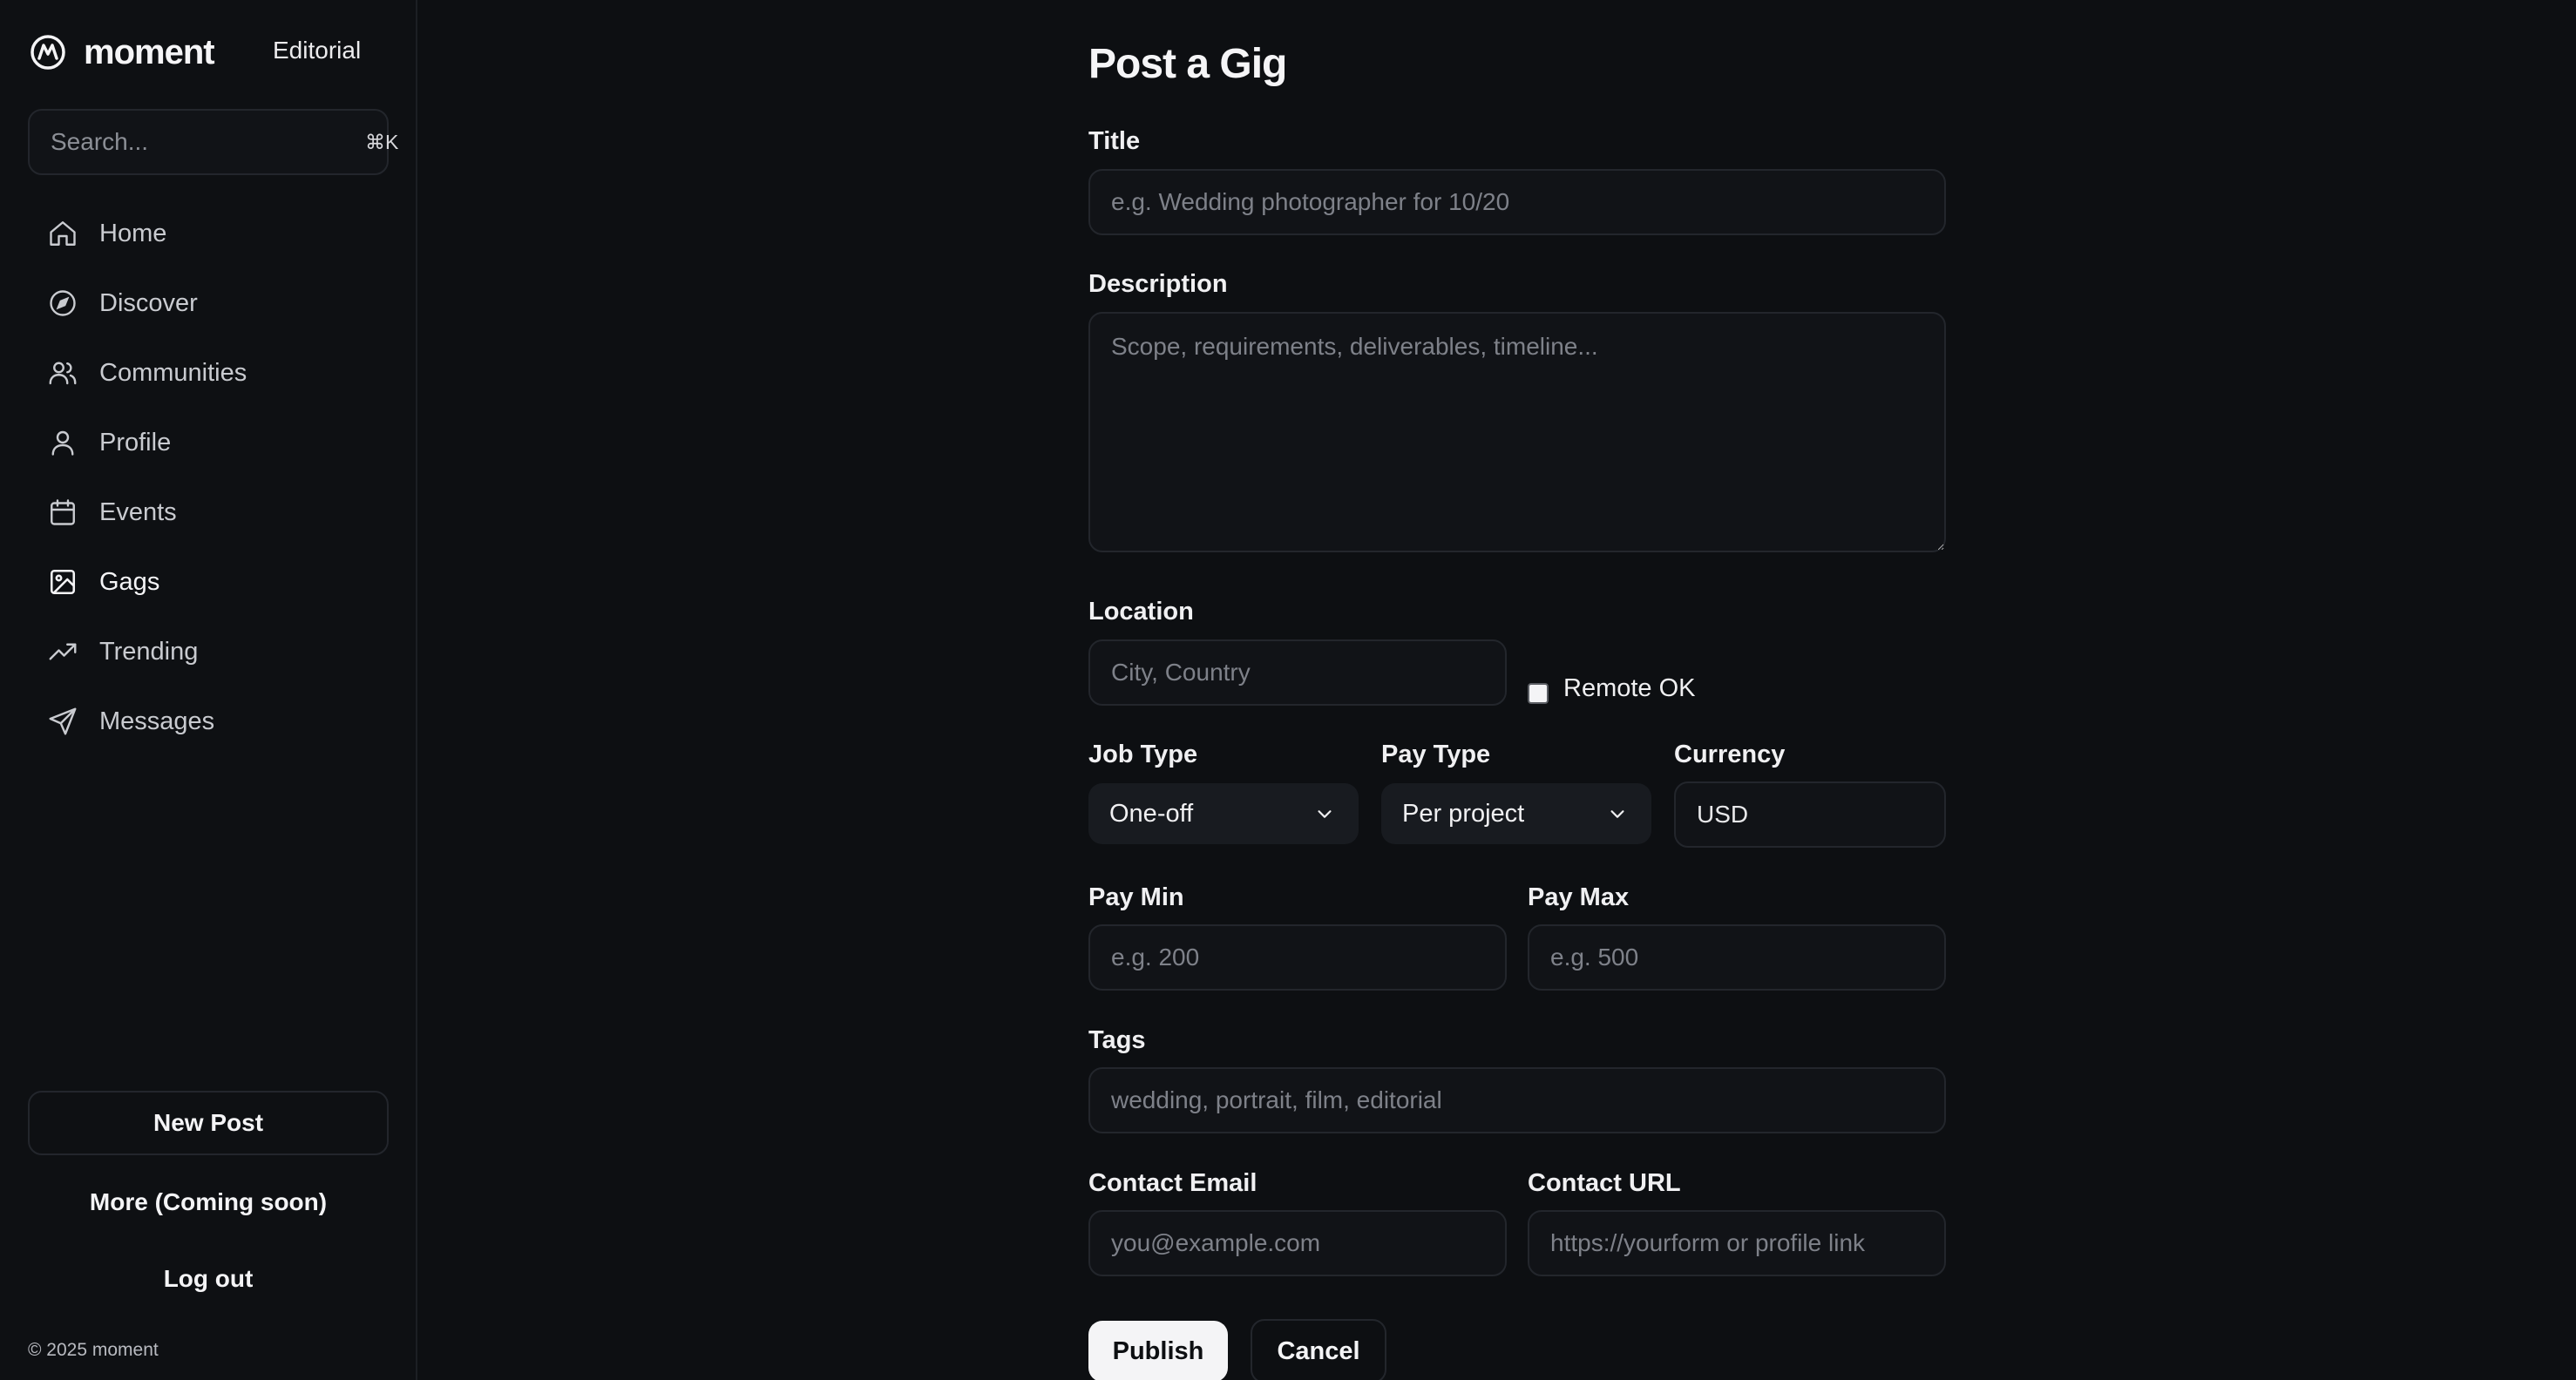 This screenshot has height=1380, width=2576. I want to click on currency-input, so click(1810, 815).